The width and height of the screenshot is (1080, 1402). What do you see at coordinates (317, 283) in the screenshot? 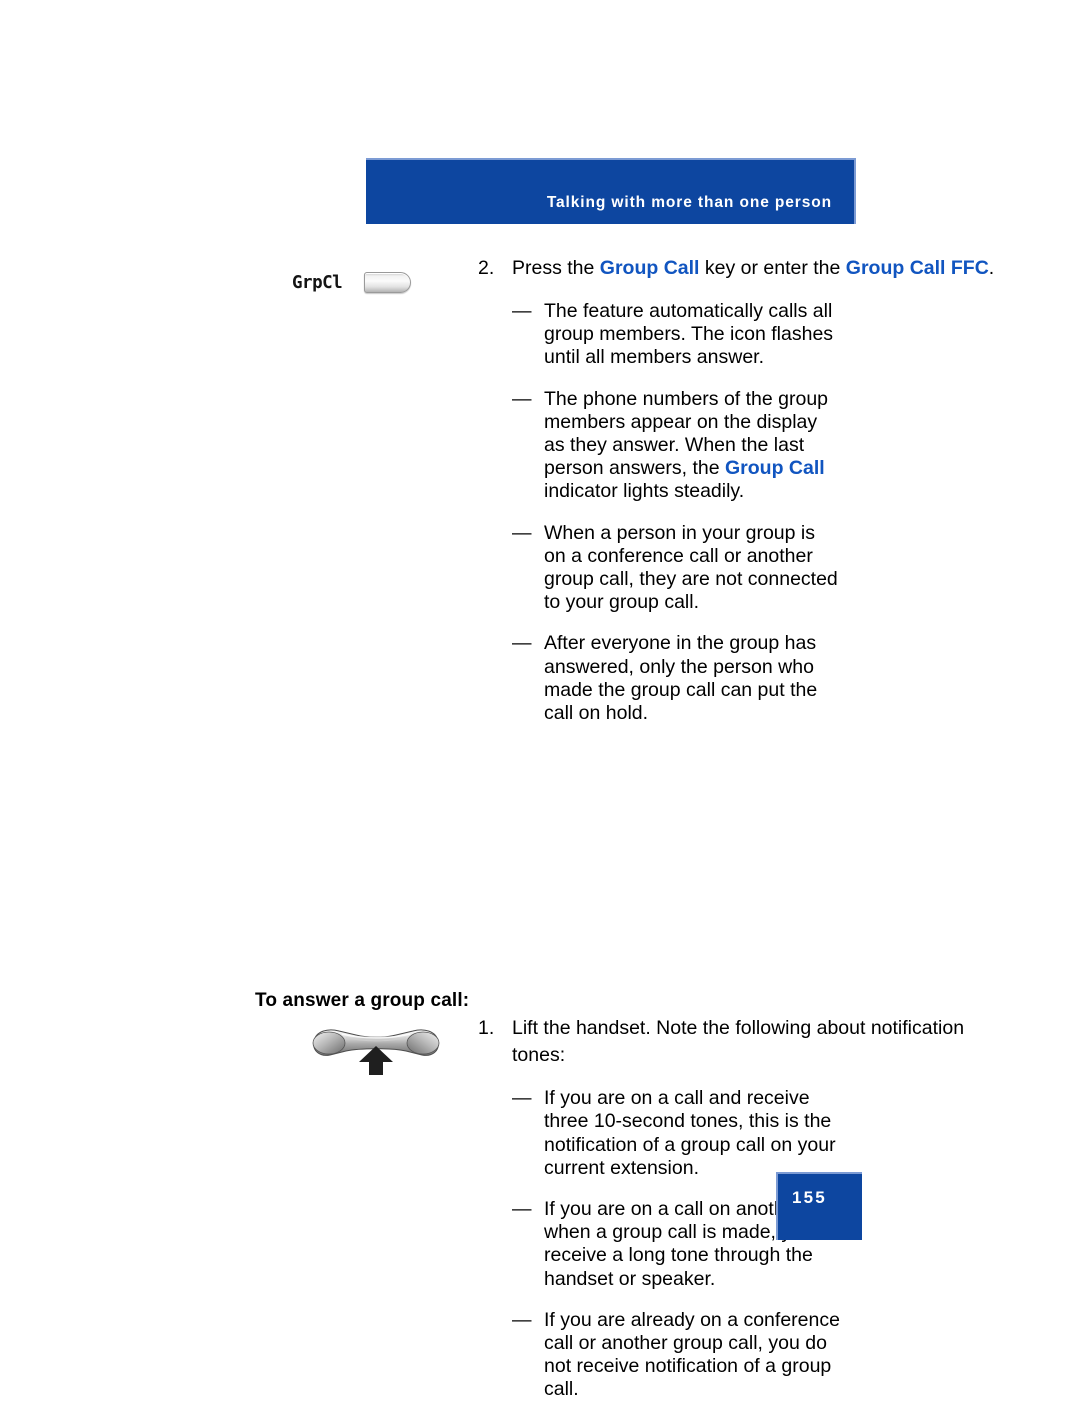
I see `feature-key-lcd-label: GrpCl` at bounding box center [317, 283].